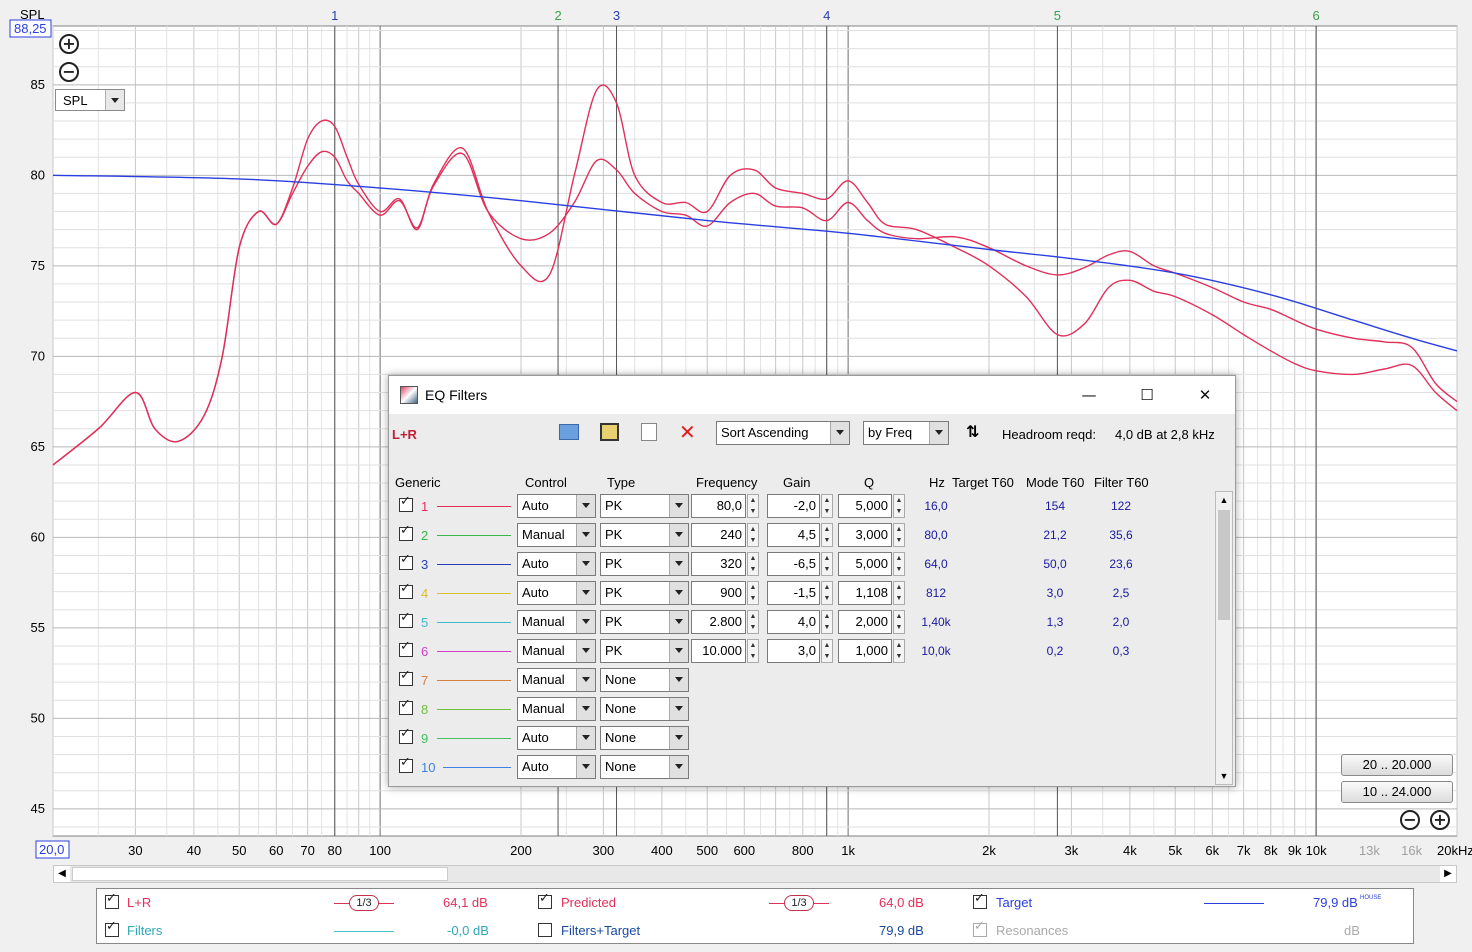  I want to click on horizontal-scrollbar: ◀ ▶, so click(755, 874).